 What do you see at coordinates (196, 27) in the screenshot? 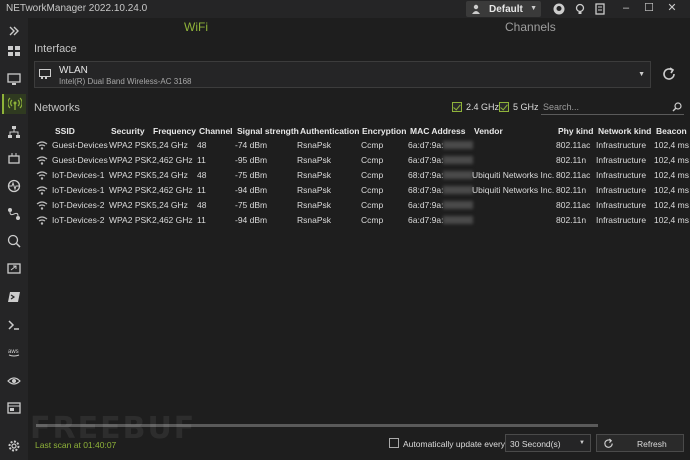
I see `tab-wifi: WiFi` at bounding box center [196, 27].